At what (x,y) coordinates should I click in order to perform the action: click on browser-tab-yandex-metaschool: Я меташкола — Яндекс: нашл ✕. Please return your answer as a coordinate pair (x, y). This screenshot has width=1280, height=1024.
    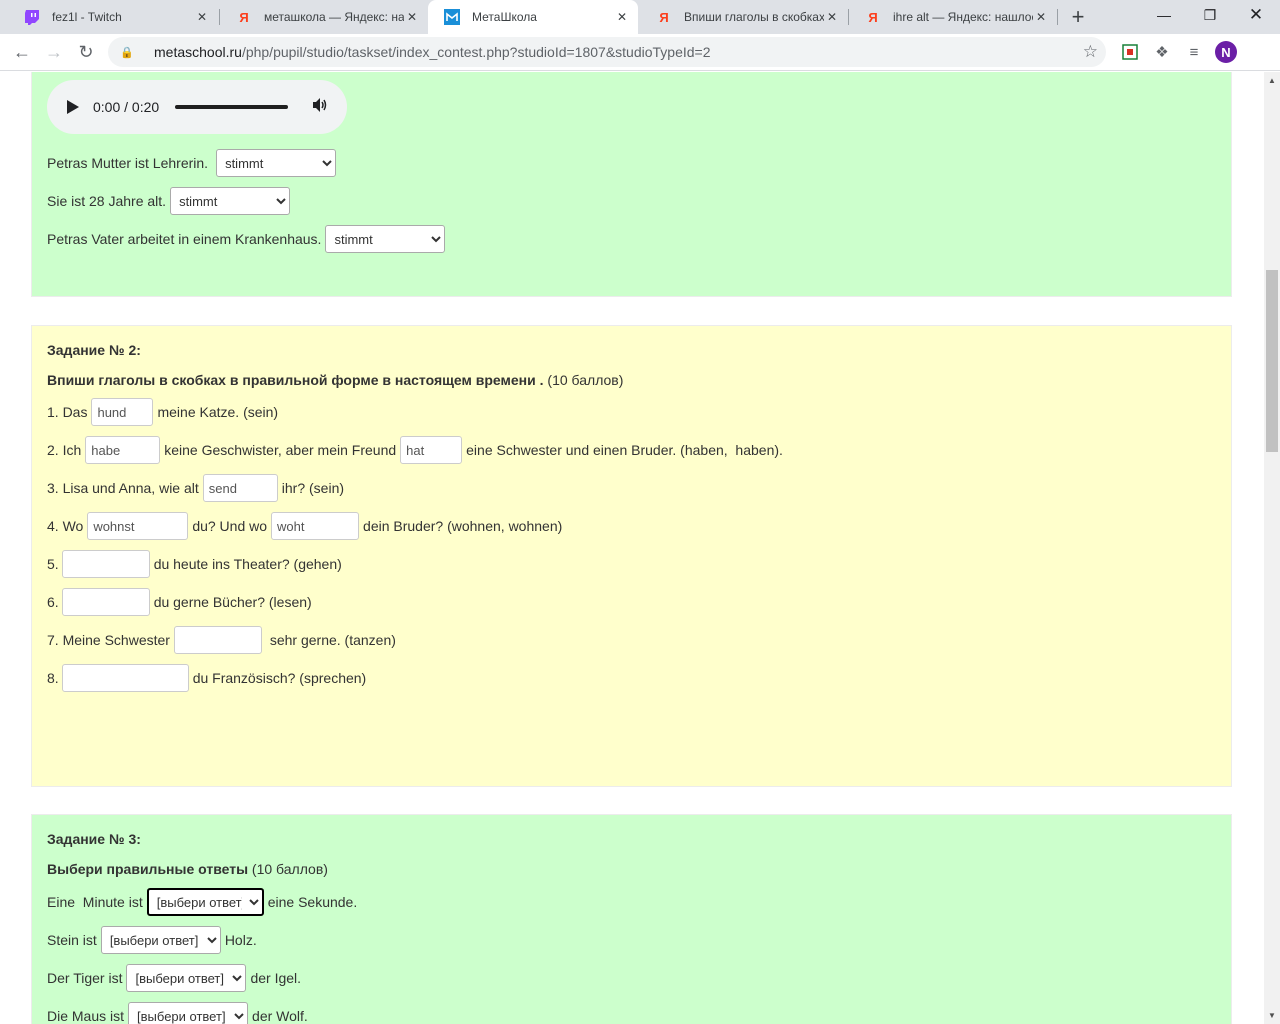
    Looking at the image, I should click on (324, 17).